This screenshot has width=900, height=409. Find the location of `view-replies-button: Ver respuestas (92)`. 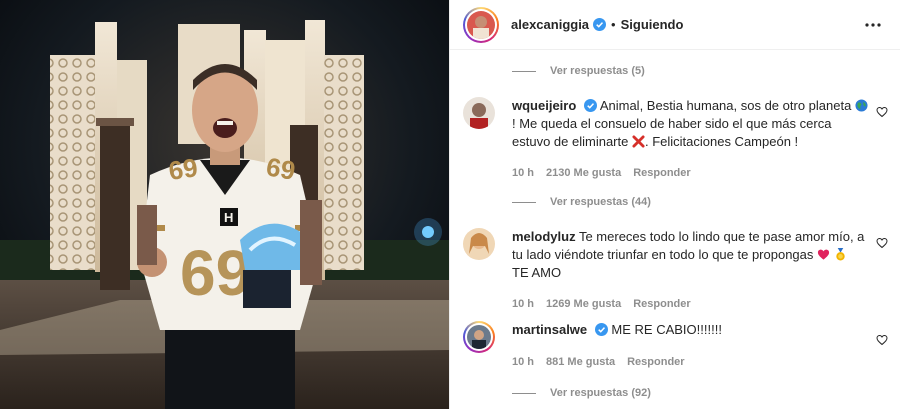

view-replies-button: Ver respuestas (92) is located at coordinates (581, 393).